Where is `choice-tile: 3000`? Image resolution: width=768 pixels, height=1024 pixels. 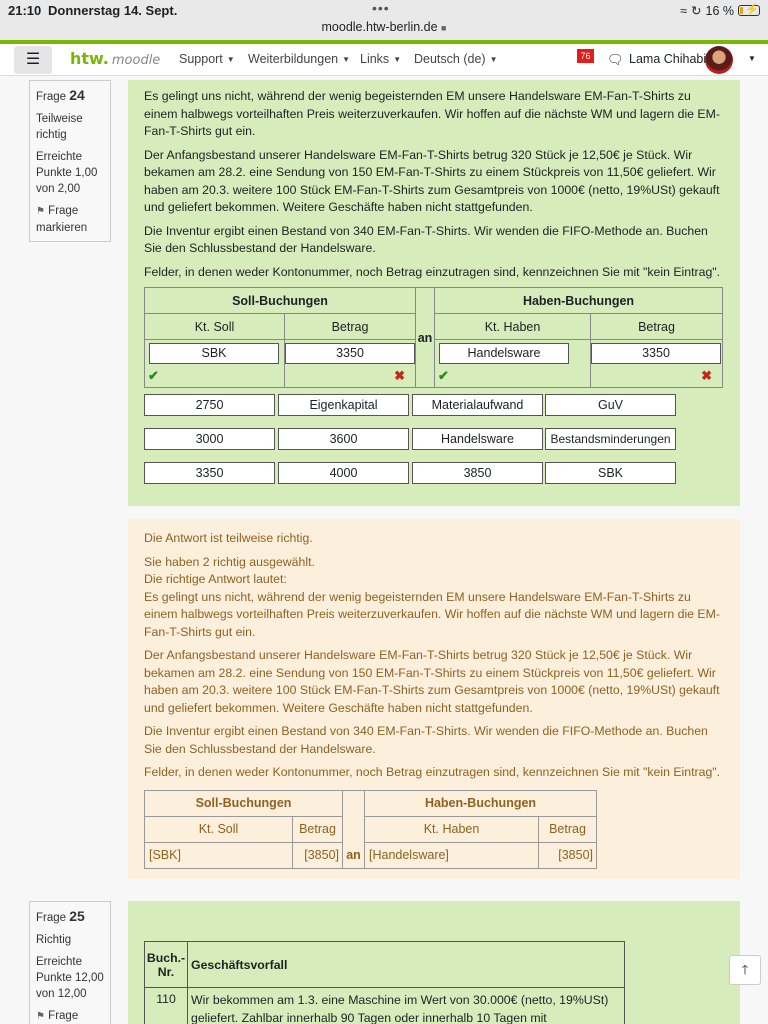
choice-tile: 3000 is located at coordinates (209, 439).